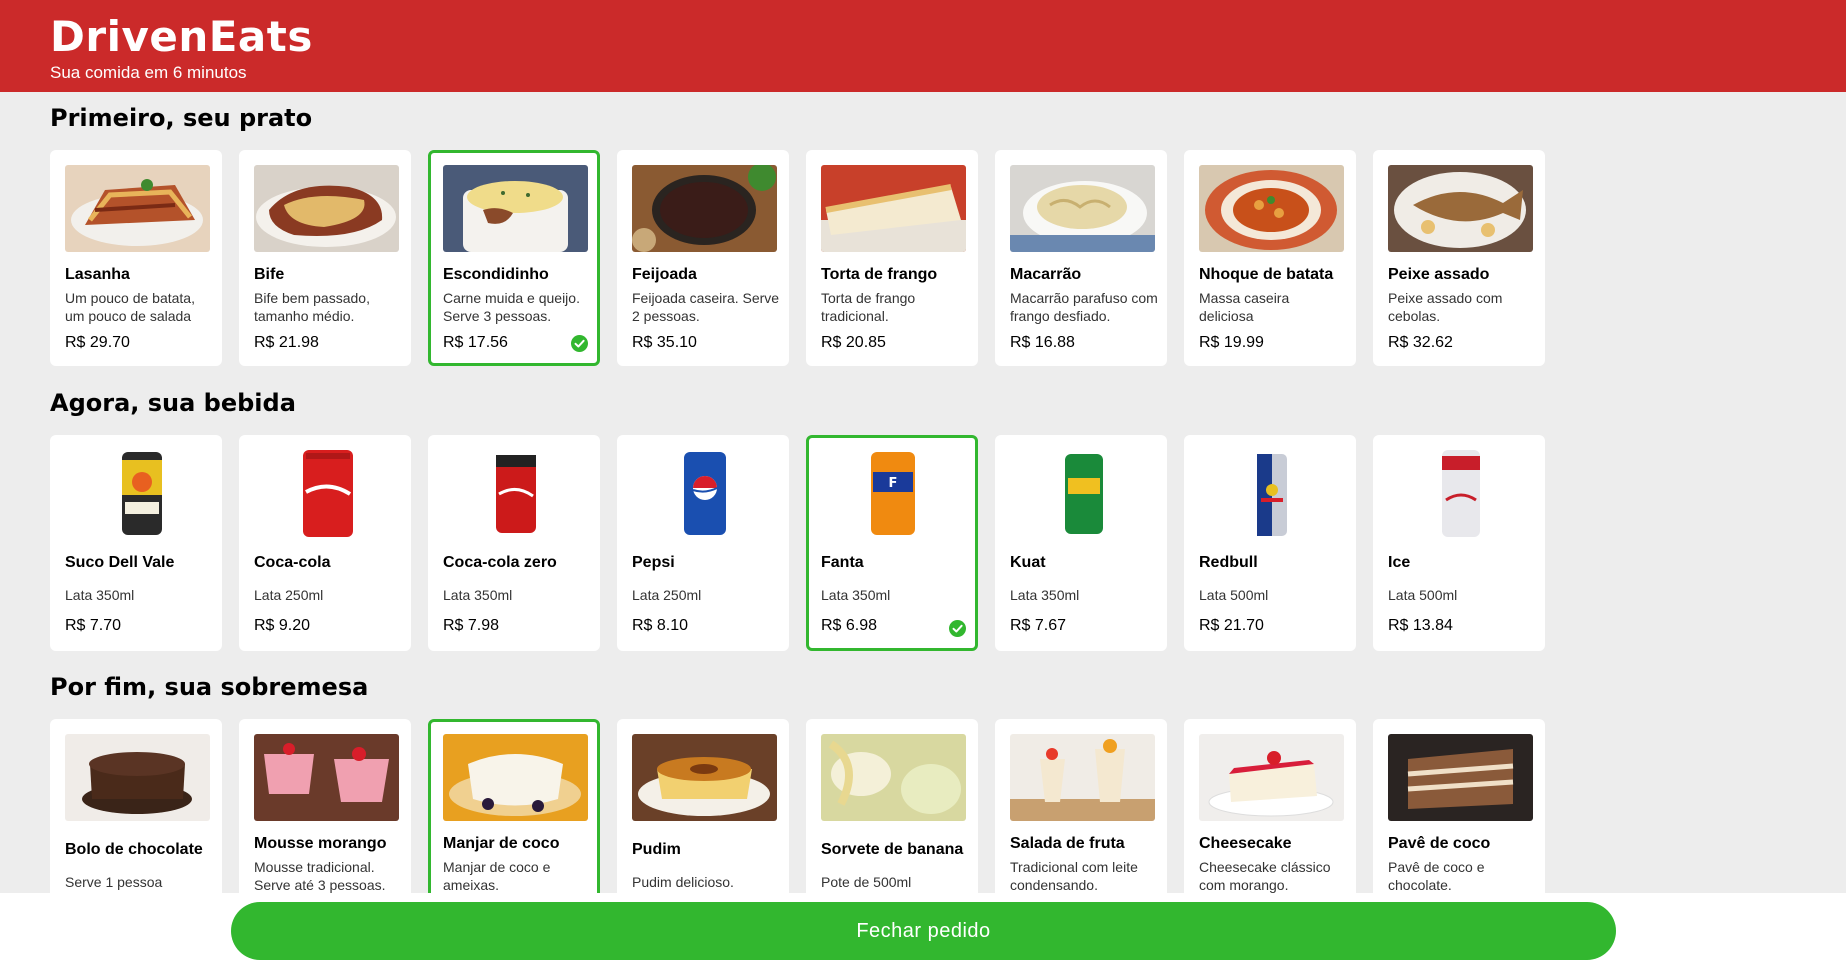 The width and height of the screenshot is (1846, 968). Describe the element at coordinates (1028, 562) in the screenshot. I see `drink-name: Kuat` at that location.